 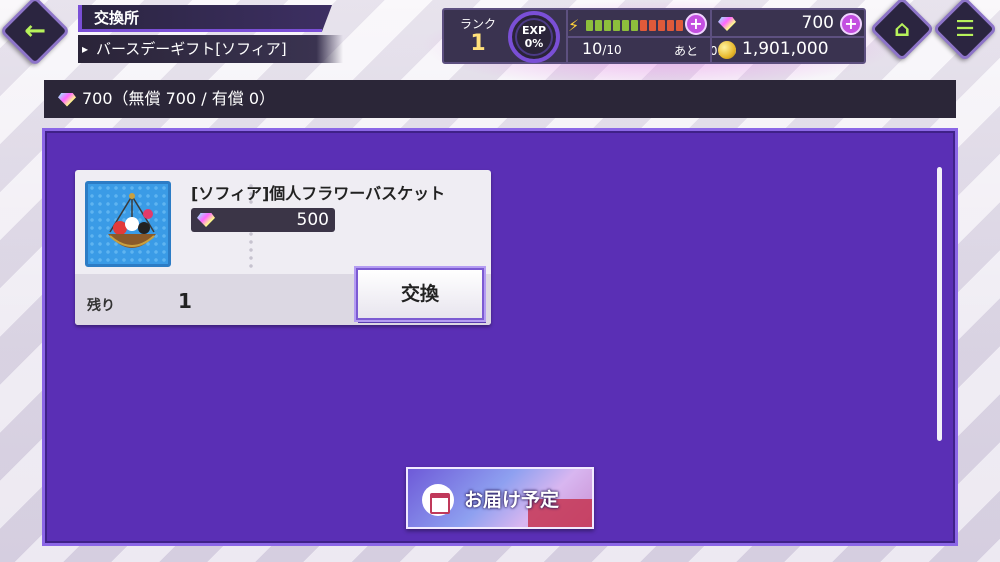 I want to click on coin-balance: 1,901,000, so click(x=789, y=50).